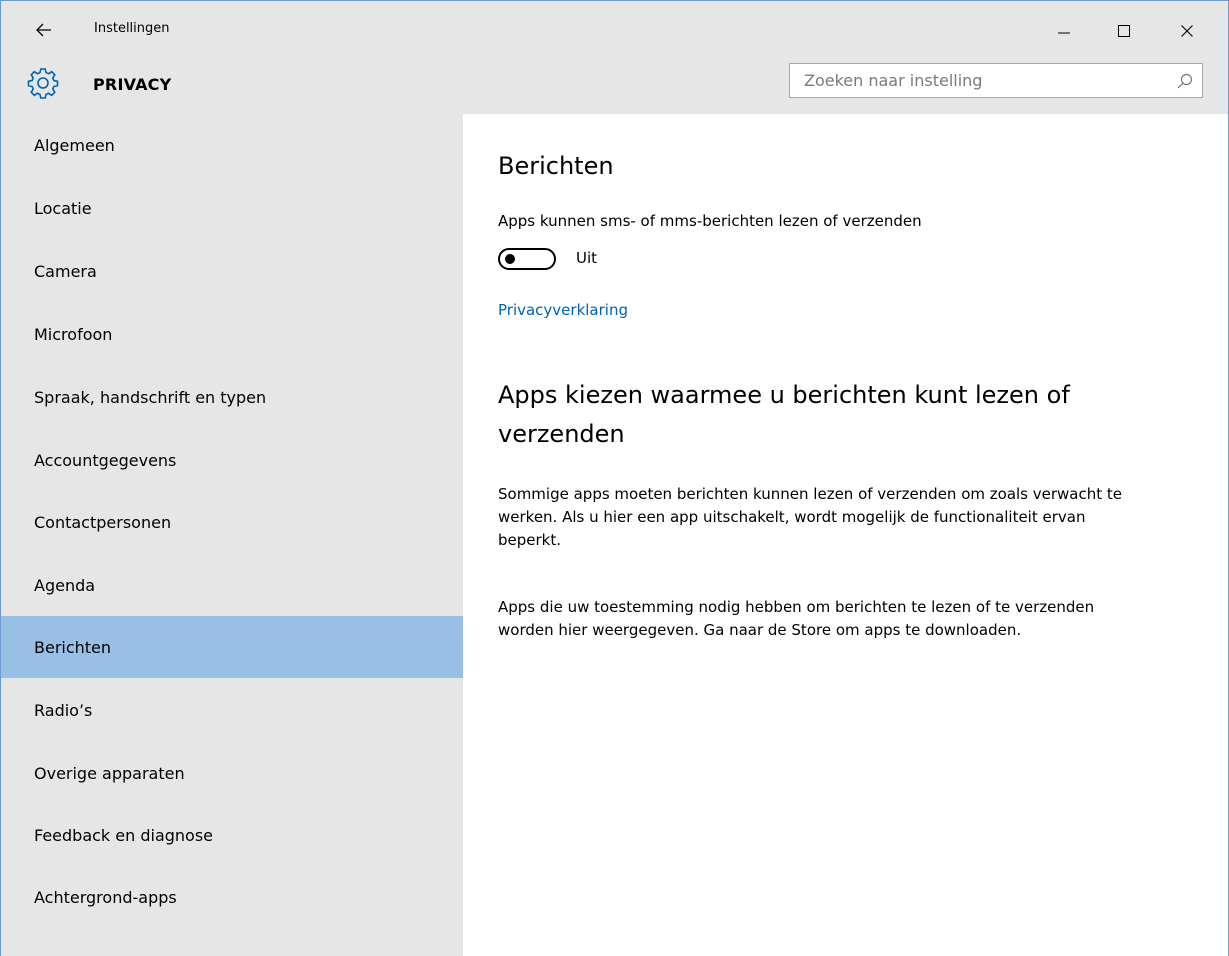 The width and height of the screenshot is (1229, 956). I want to click on sidebar-item-camera: Camera, so click(232, 271).